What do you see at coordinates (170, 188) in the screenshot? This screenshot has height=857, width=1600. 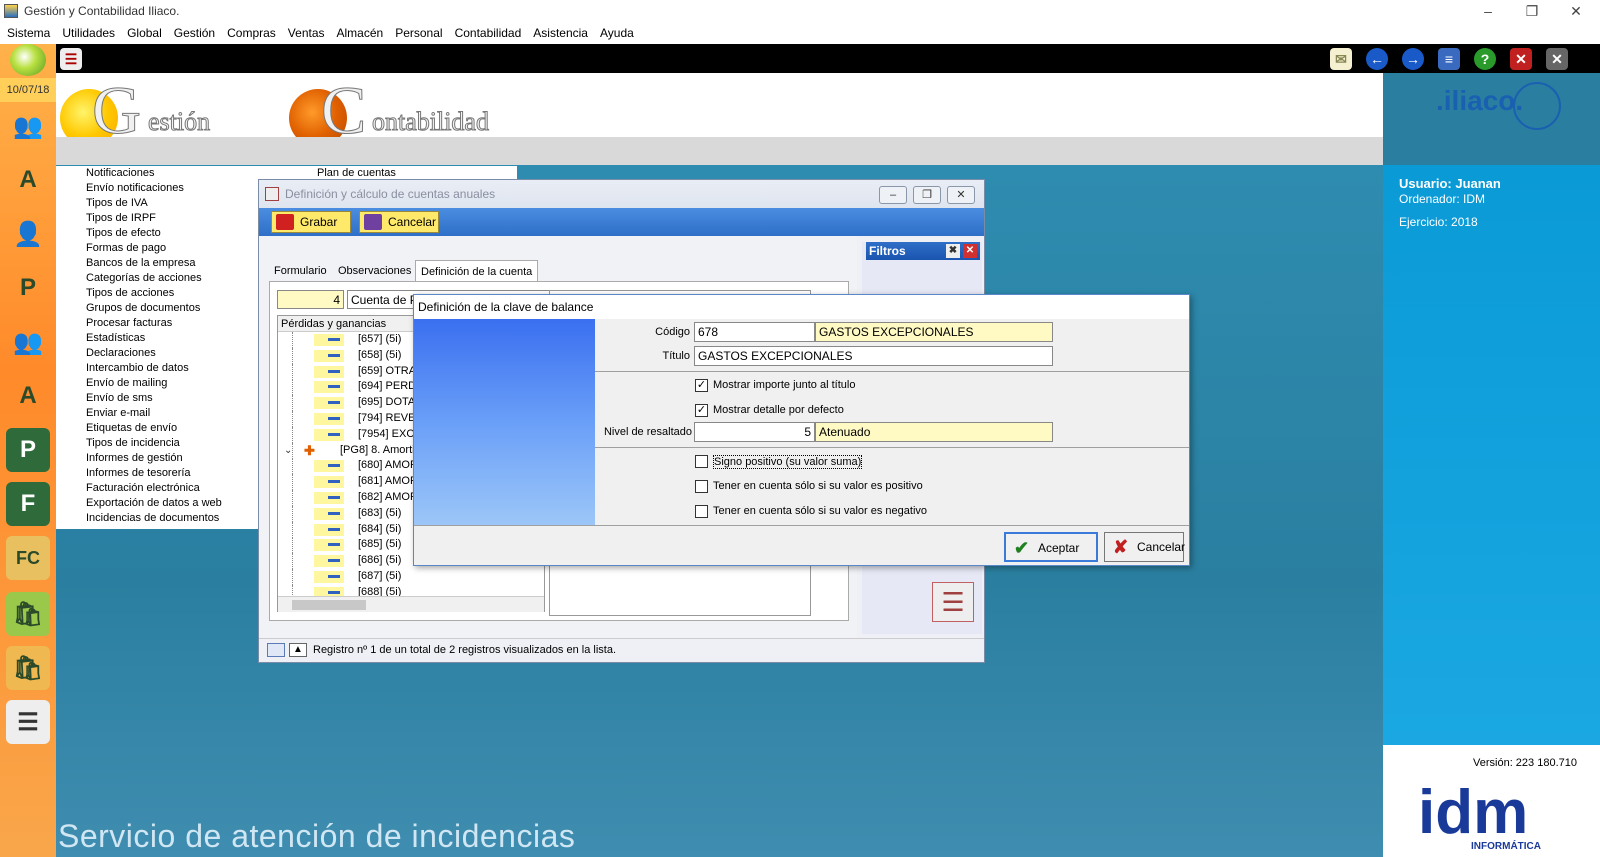 I see `module-list-item: Envío notificaciones` at bounding box center [170, 188].